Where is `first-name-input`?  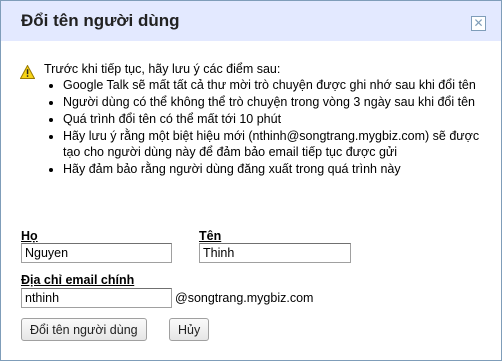 first-name-input is located at coordinates (275, 253).